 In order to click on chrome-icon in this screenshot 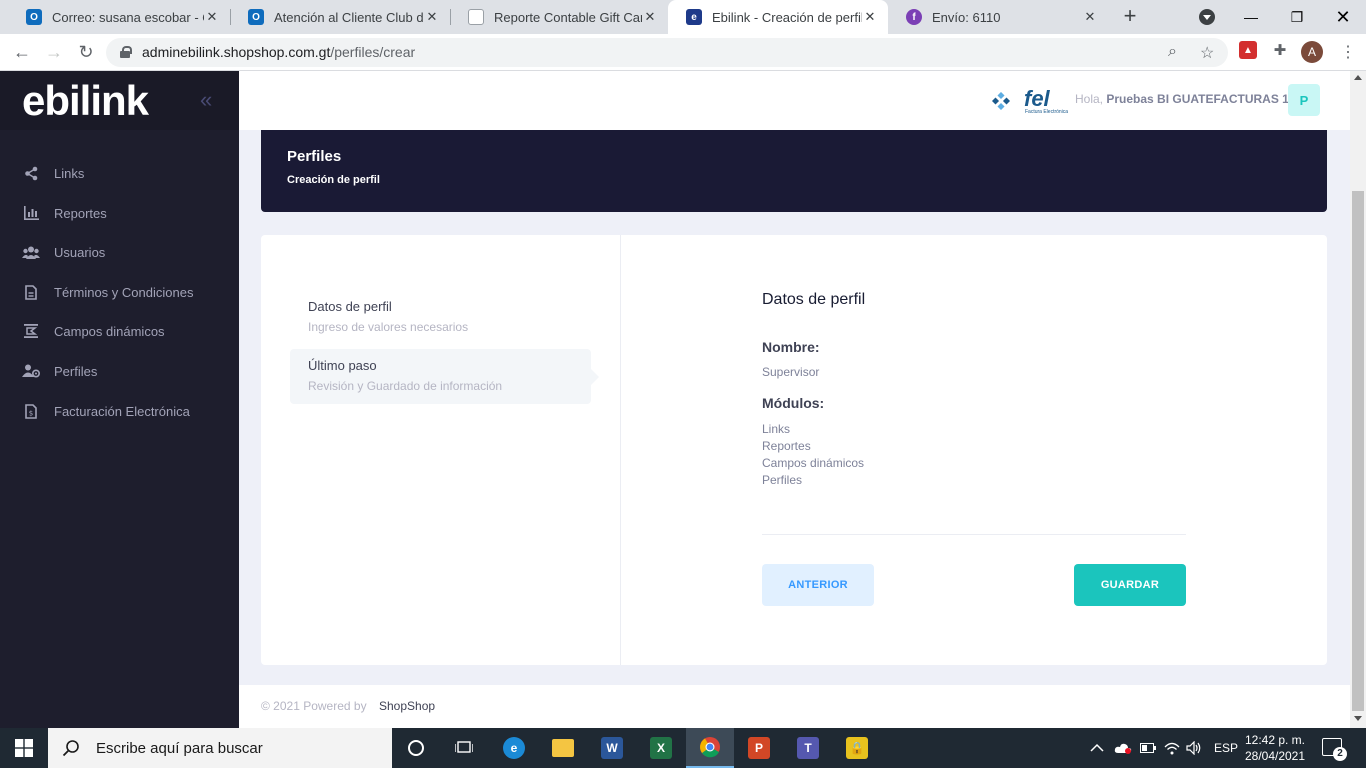, I will do `click(710, 748)`.